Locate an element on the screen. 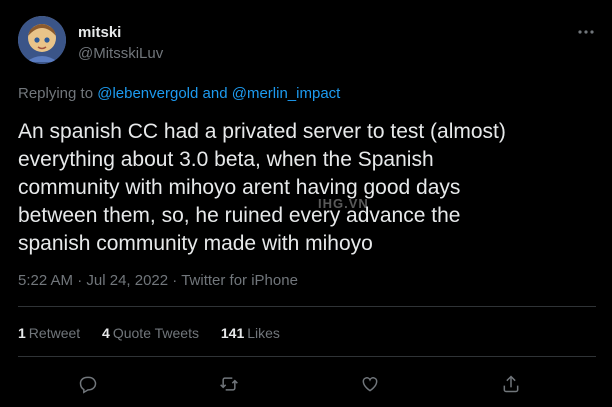 This screenshot has height=407, width=612. user-handle: @MitsskiLuv is located at coordinates (120, 53).